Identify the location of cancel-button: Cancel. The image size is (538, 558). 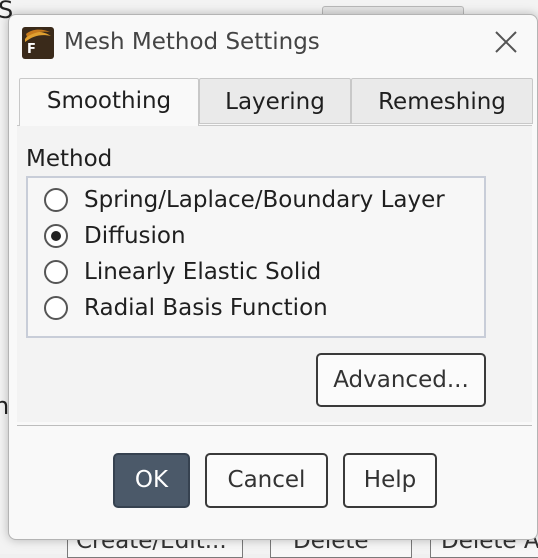
(266, 480).